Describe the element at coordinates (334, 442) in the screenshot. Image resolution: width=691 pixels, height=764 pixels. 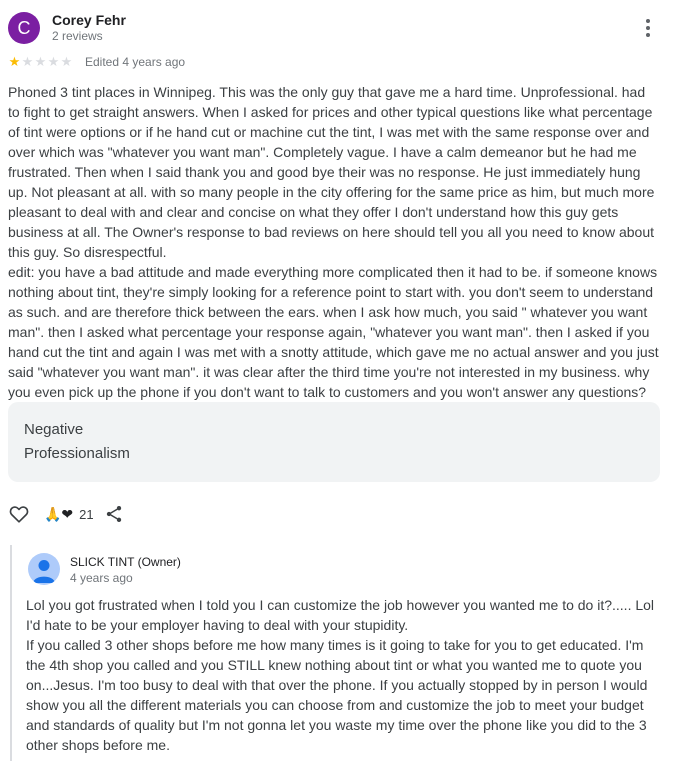
I see `review-tags: Negative Professionalism` at that location.